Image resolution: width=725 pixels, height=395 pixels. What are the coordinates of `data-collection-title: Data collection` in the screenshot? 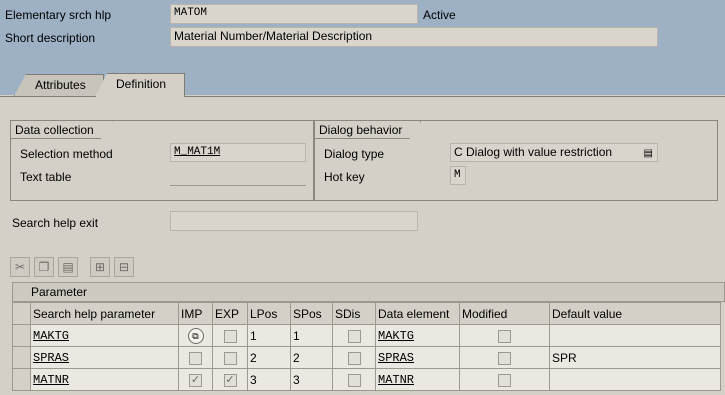 It's located at (62, 130).